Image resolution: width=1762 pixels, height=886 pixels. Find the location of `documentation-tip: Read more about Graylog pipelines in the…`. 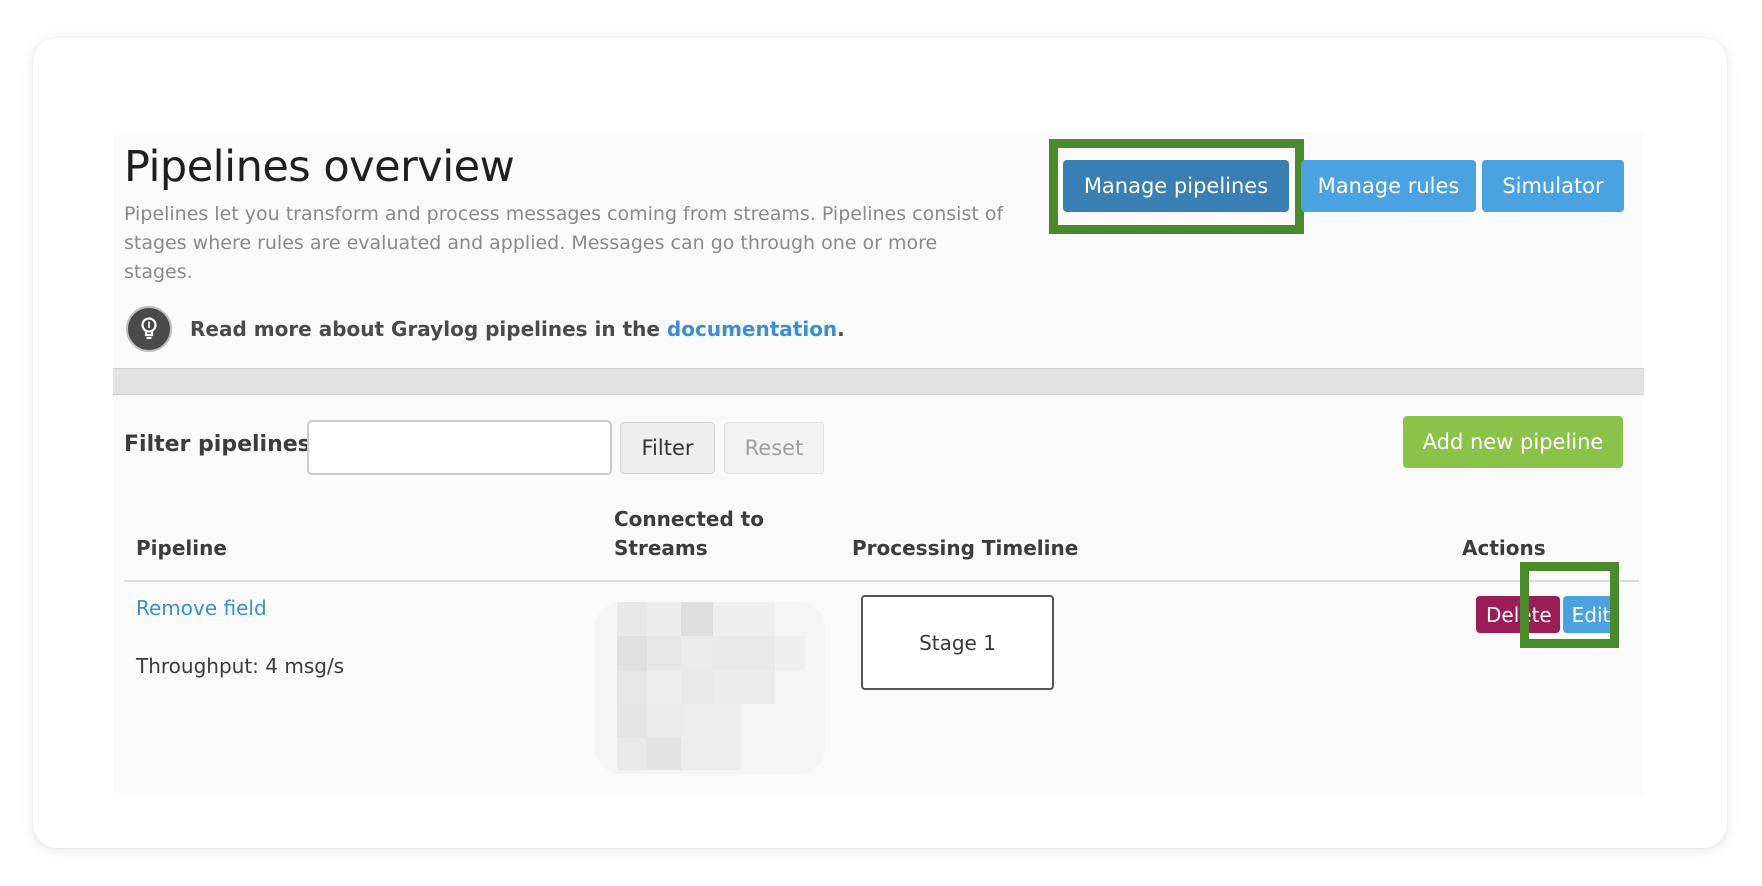

documentation-tip: Read more about Graylog pipelines in the… is located at coordinates (485, 329).